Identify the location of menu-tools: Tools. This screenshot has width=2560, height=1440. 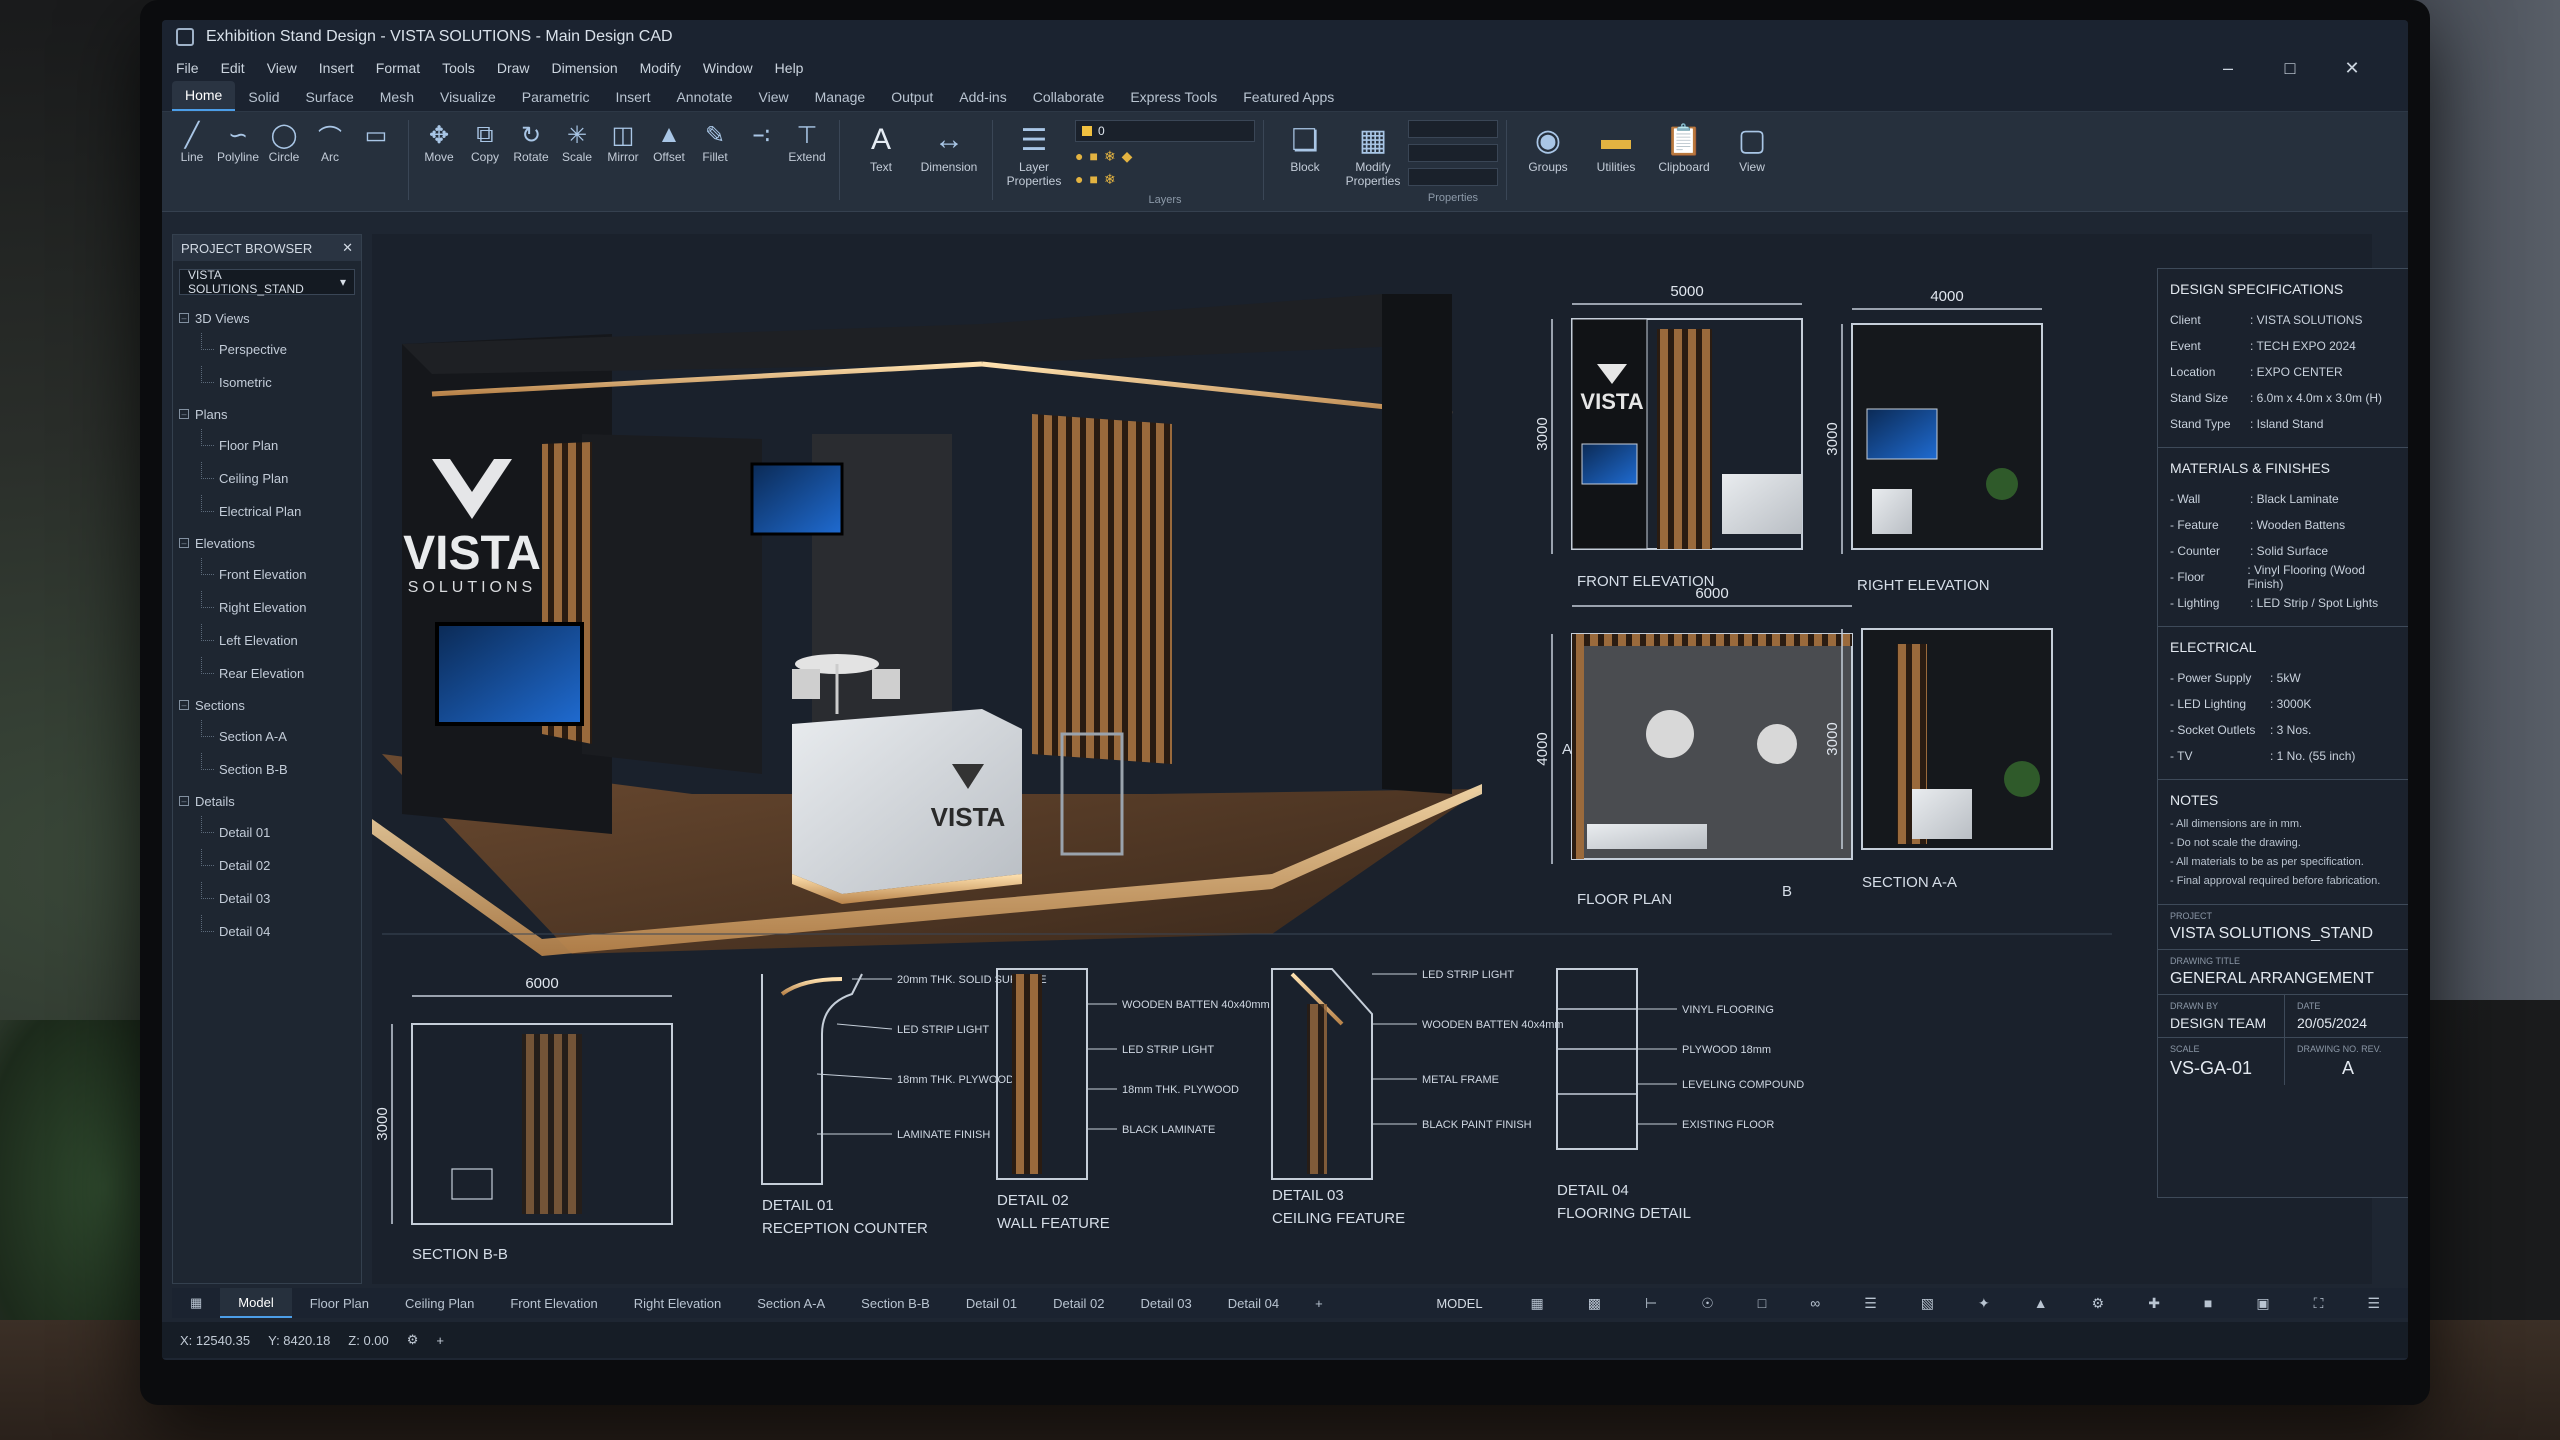
(458, 68).